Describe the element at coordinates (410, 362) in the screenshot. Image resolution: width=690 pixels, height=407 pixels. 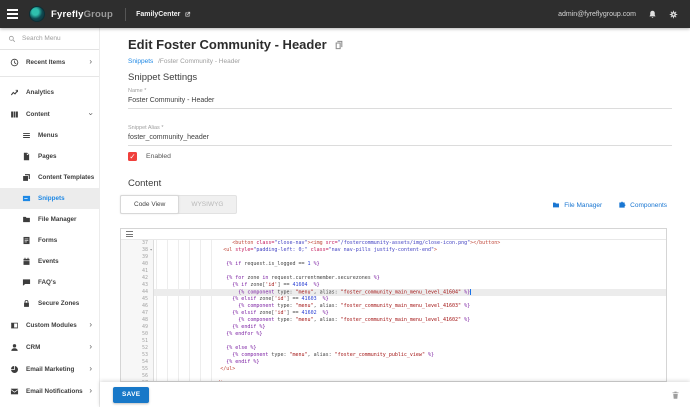
I see `code-line-54: {% endif %}` at that location.